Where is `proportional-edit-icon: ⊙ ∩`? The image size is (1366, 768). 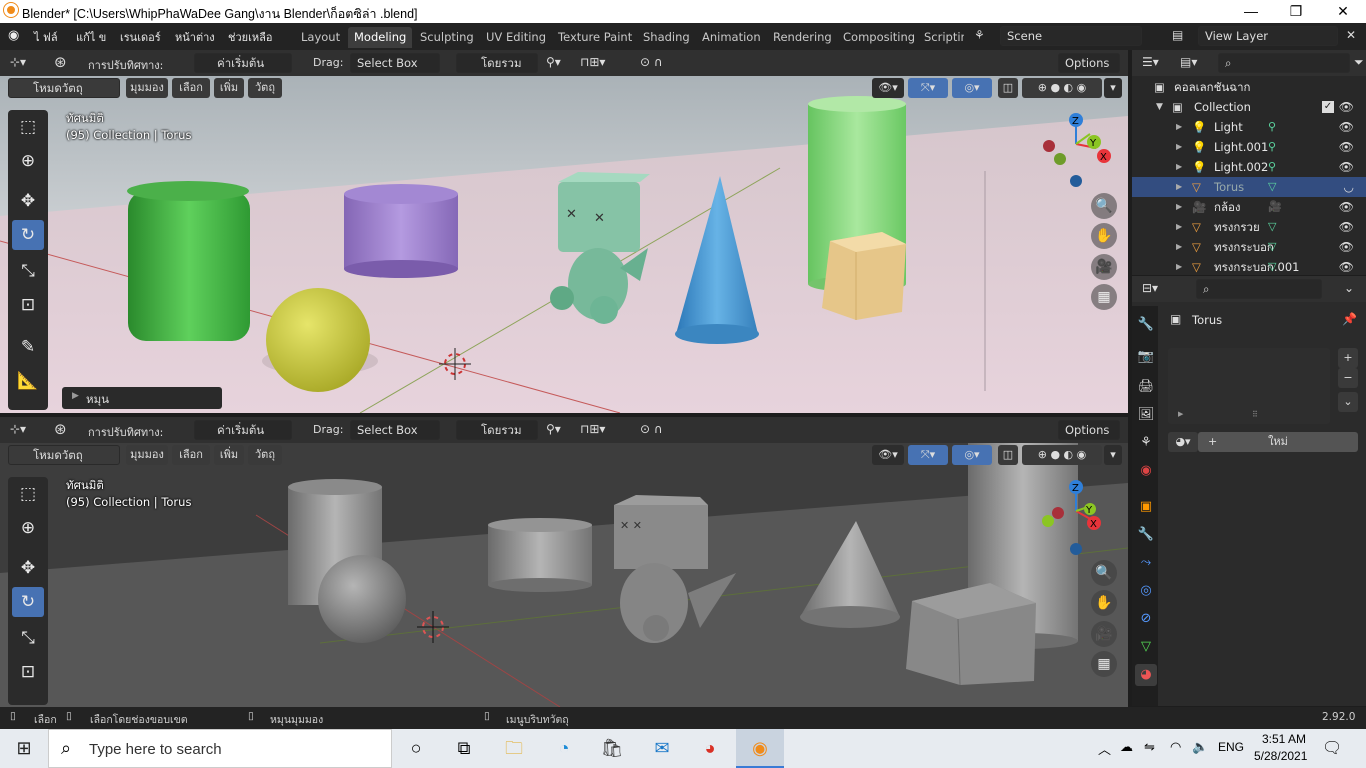
proportional-edit-icon: ⊙ ∩ is located at coordinates (651, 62).